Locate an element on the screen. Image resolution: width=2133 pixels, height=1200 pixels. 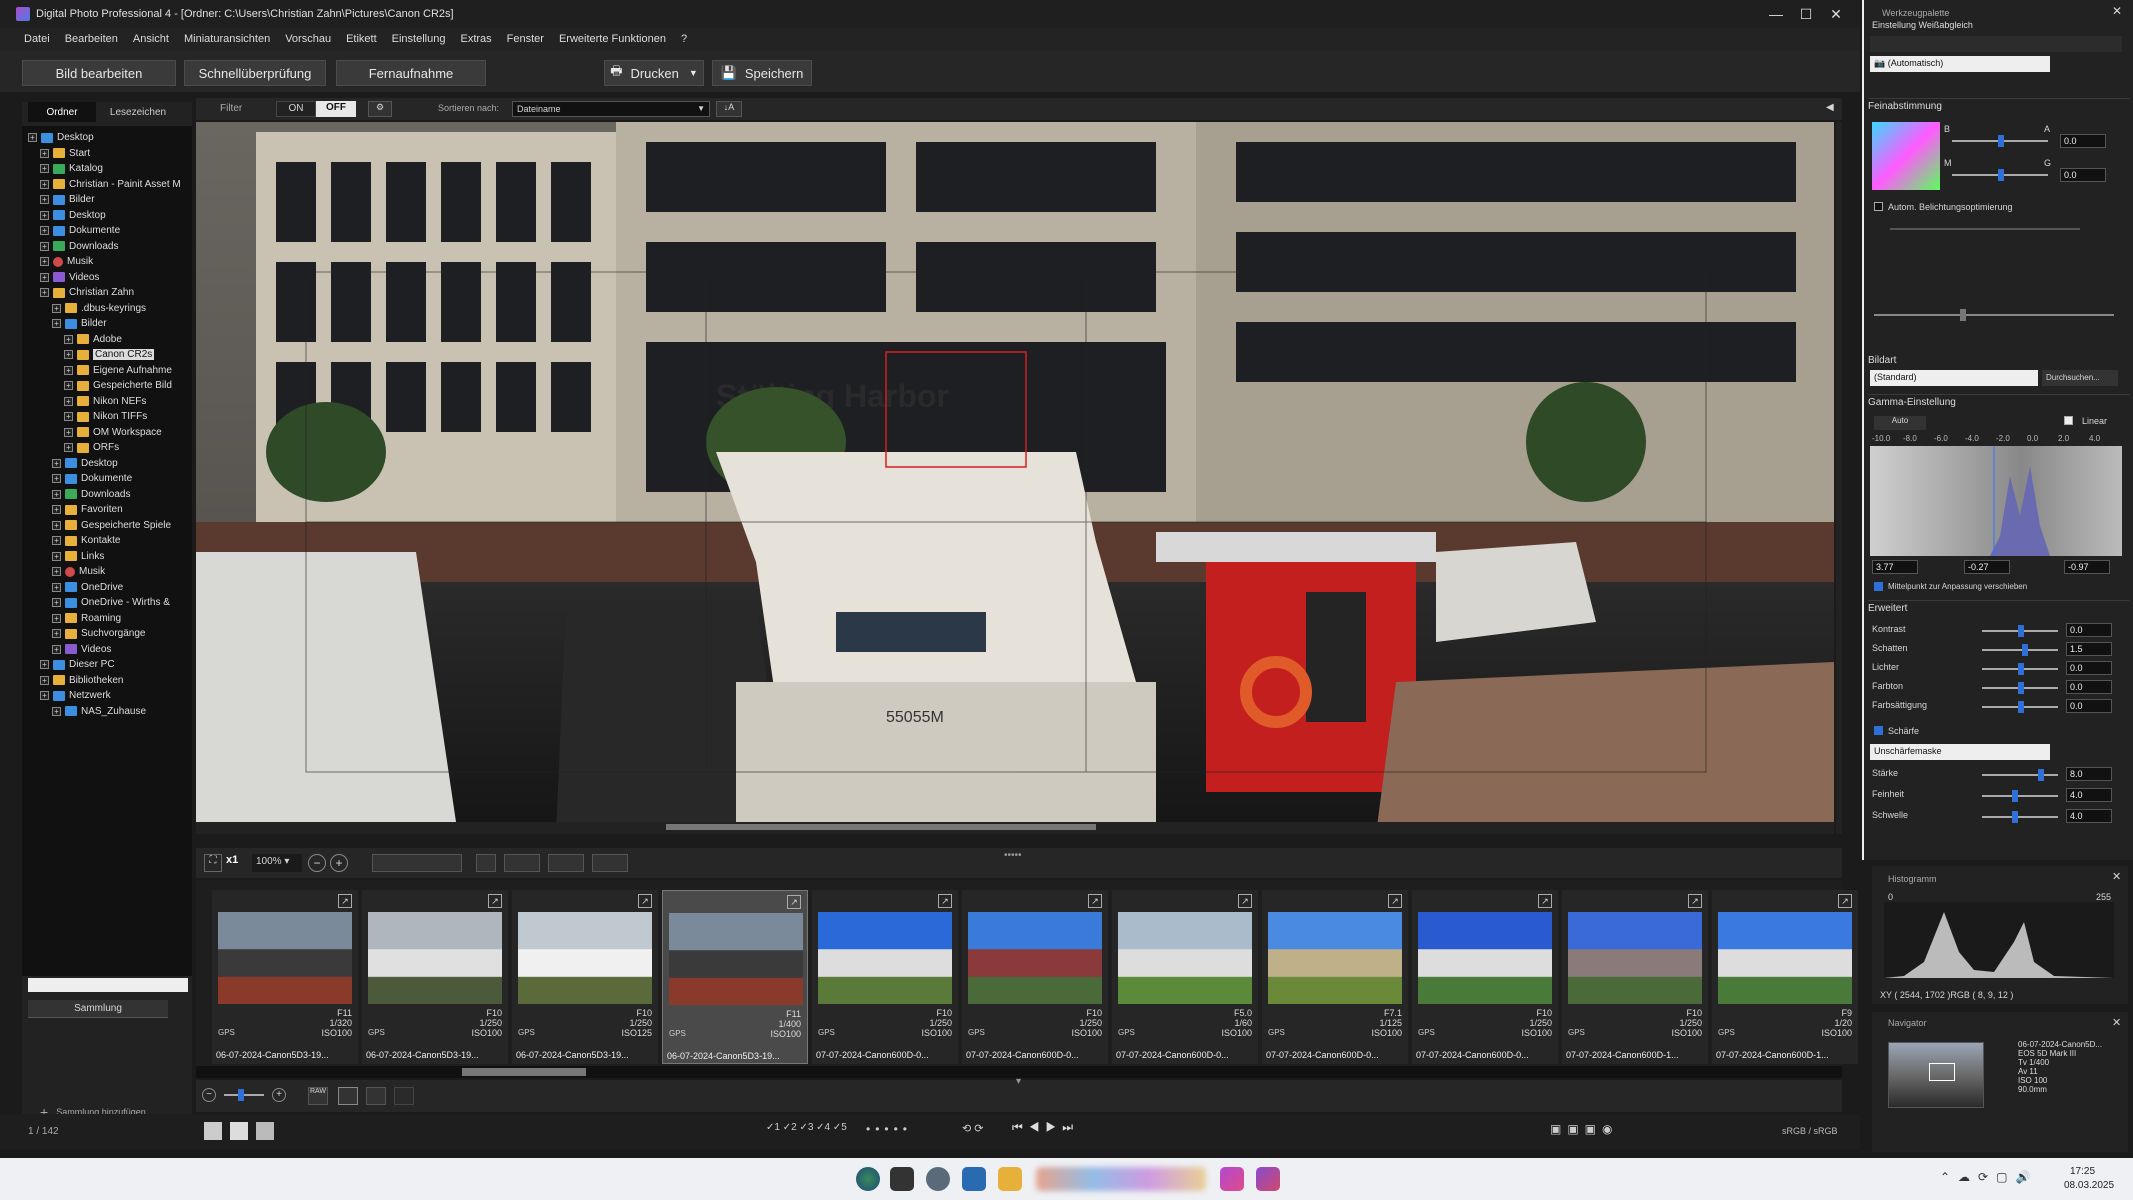
single-view-icon is located at coordinates (348, 1096).